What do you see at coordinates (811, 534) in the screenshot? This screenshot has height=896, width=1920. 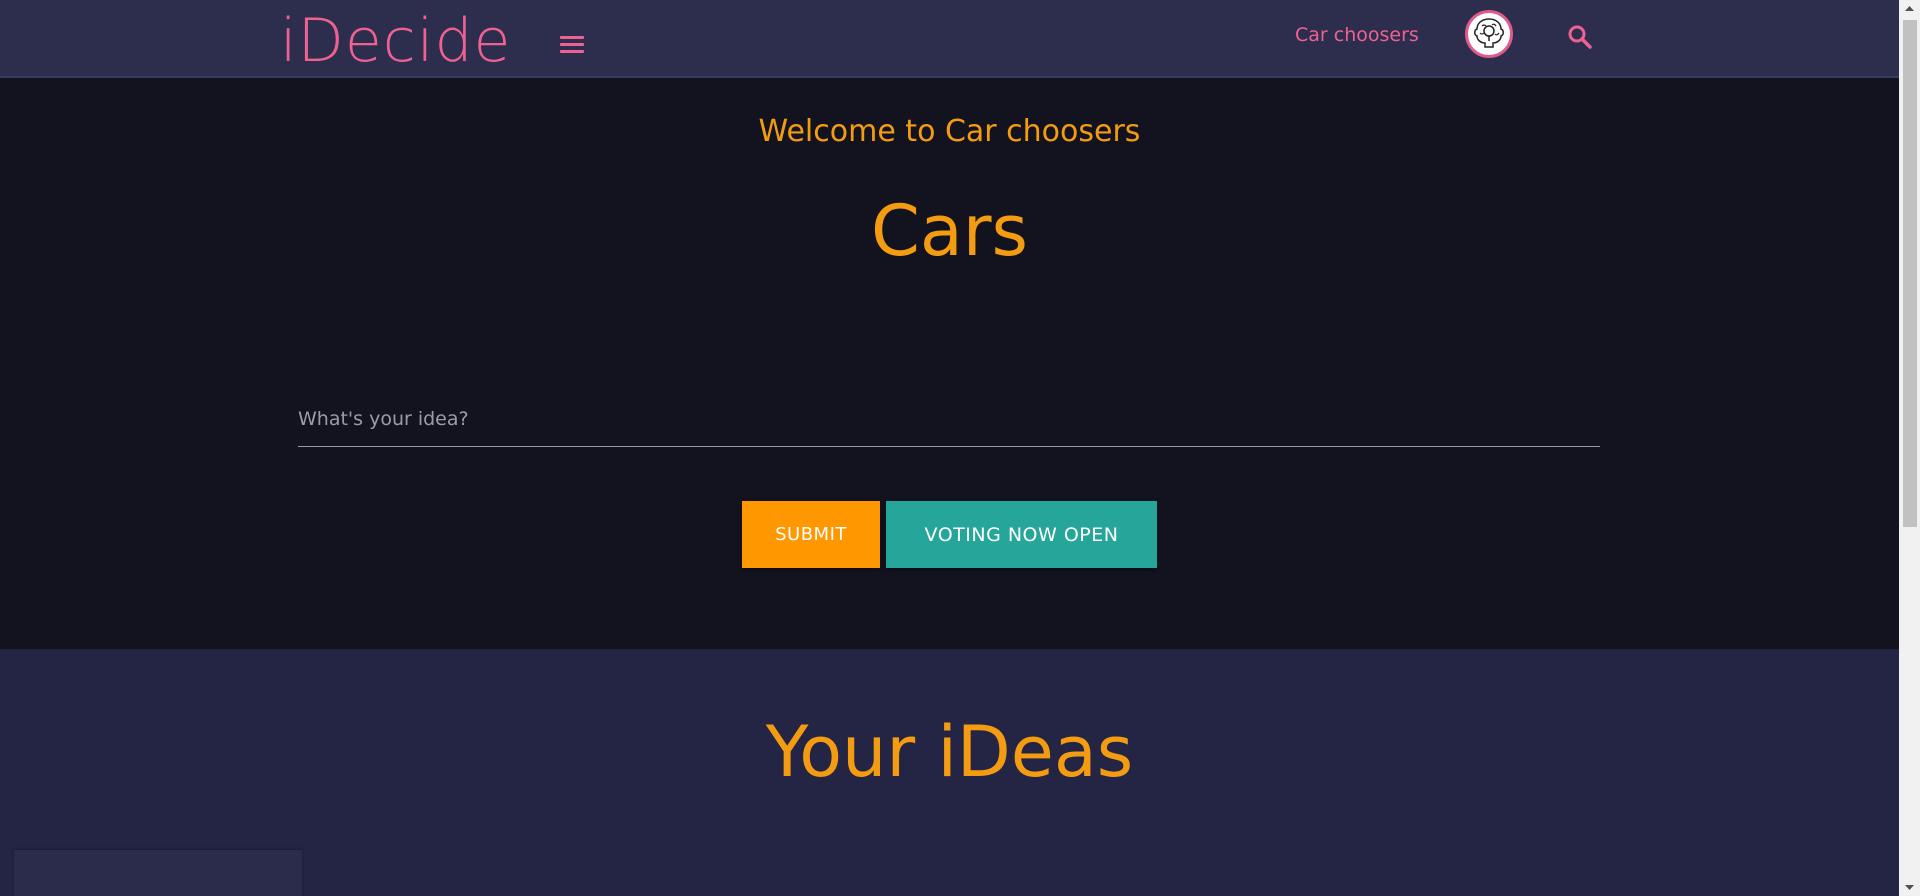 I see `submit-button: SUBMIT` at bounding box center [811, 534].